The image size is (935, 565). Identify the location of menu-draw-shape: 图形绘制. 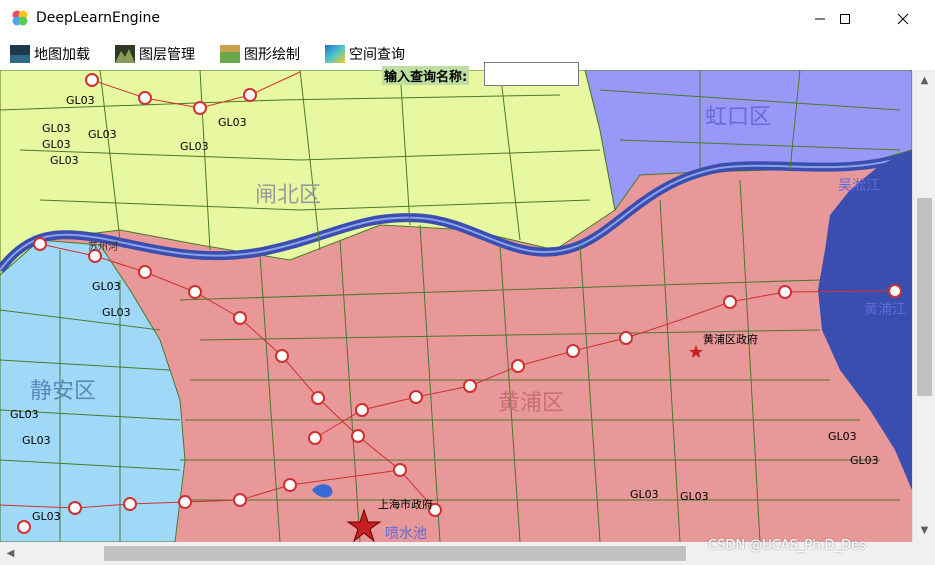
(260, 54).